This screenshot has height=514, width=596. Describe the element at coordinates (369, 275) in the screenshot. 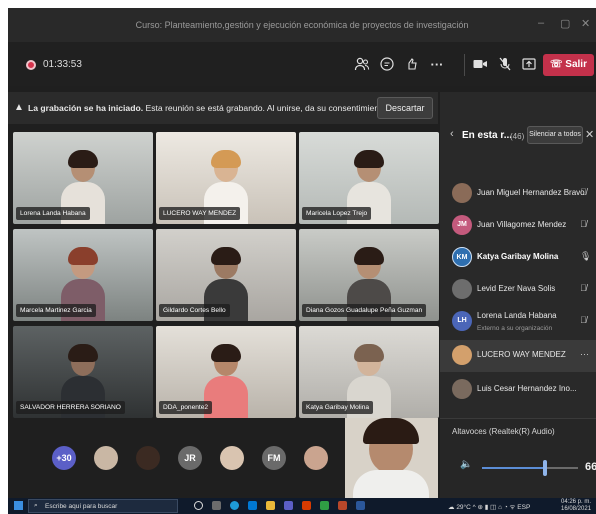

I see `video-tile: Diana Gozos Guadalupe Peña Guzman` at that location.